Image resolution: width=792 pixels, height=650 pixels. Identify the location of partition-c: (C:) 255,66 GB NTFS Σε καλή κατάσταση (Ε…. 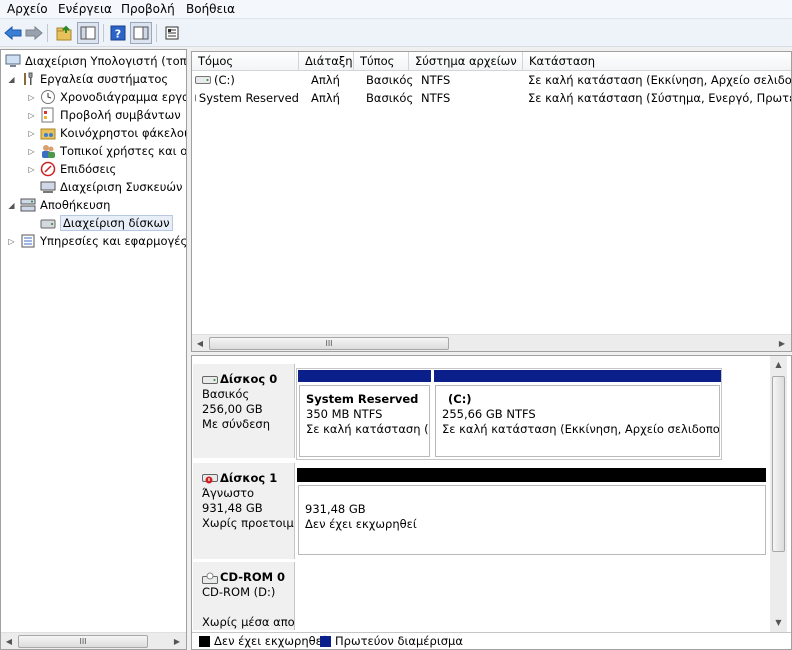
(577, 421).